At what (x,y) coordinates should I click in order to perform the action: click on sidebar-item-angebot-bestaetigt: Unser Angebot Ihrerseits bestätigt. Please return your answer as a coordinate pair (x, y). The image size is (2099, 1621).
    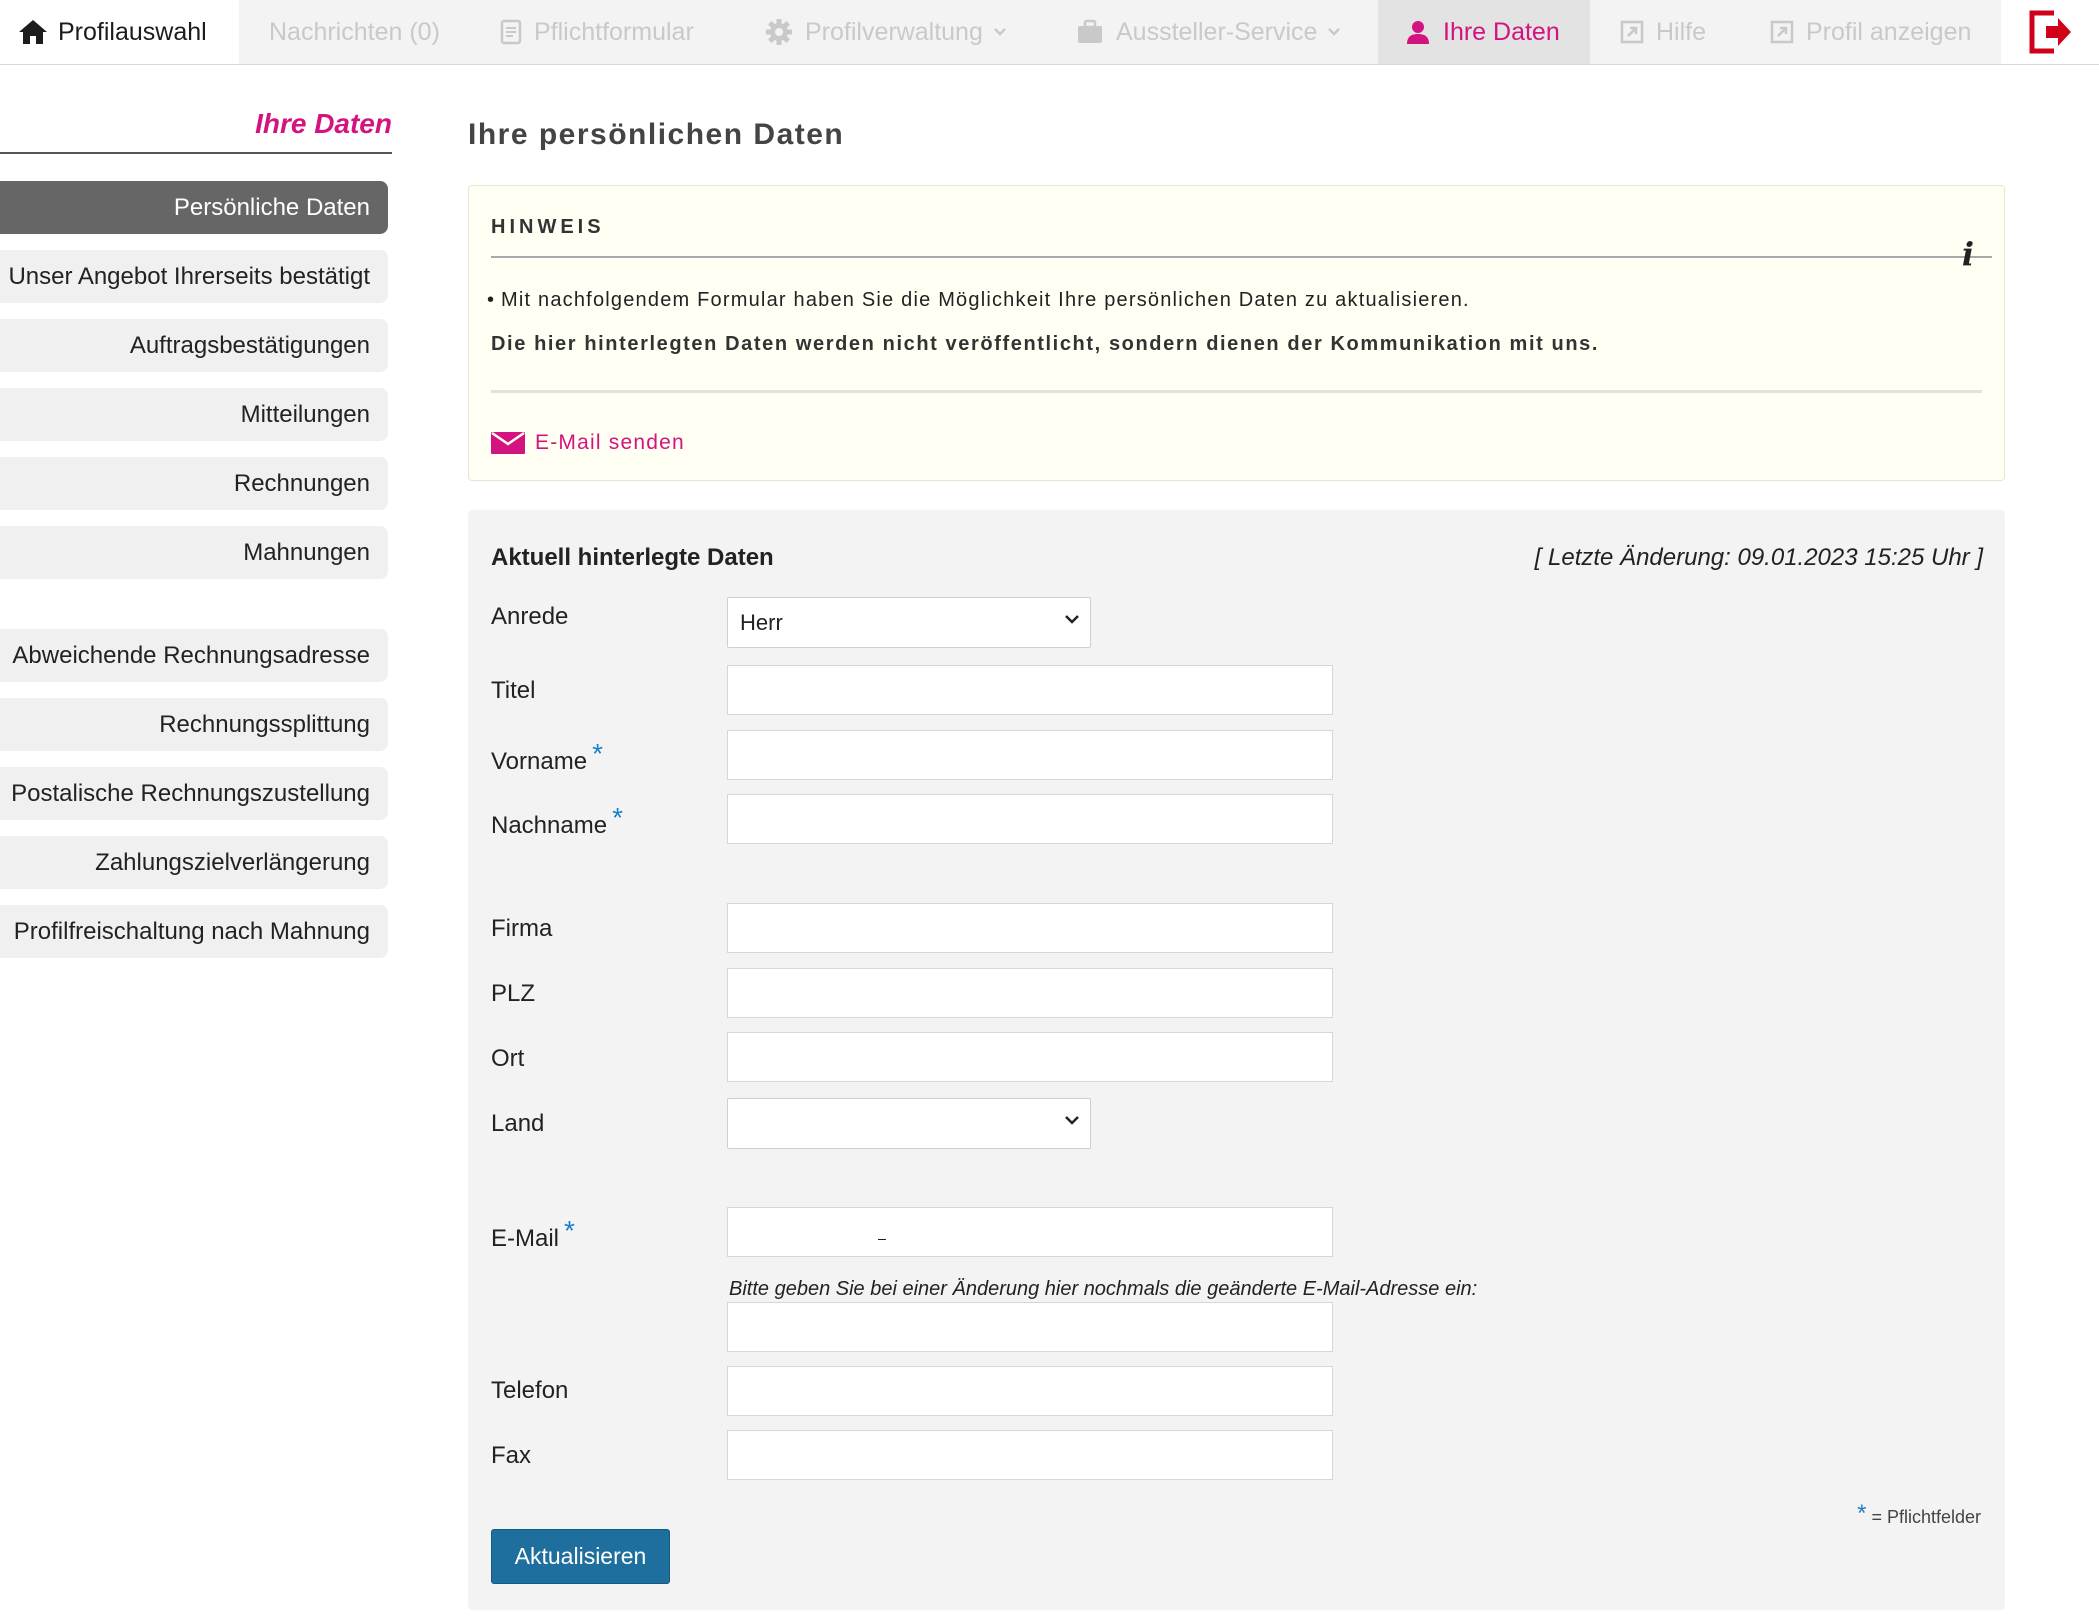
    Looking at the image, I should click on (194, 276).